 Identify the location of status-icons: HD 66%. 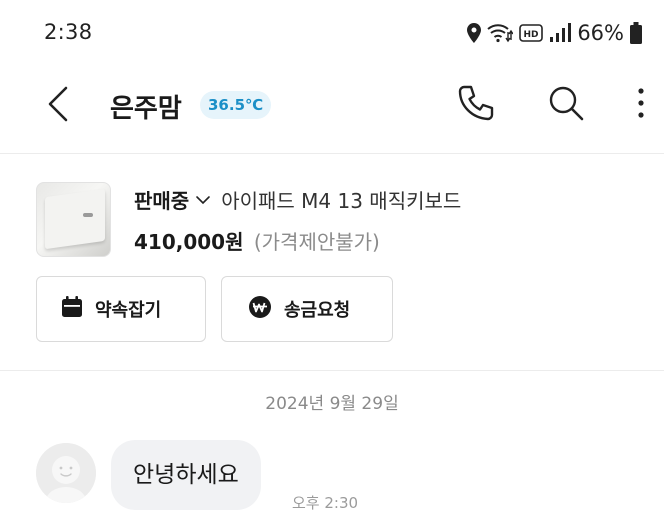
(554, 33).